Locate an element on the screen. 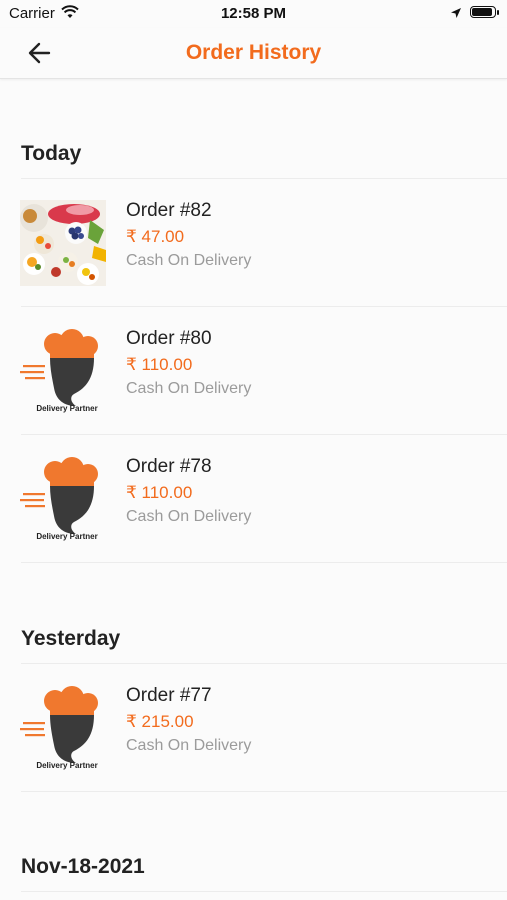 This screenshot has width=507, height=900. status-time: 12:58 PM is located at coordinates (253, 13).